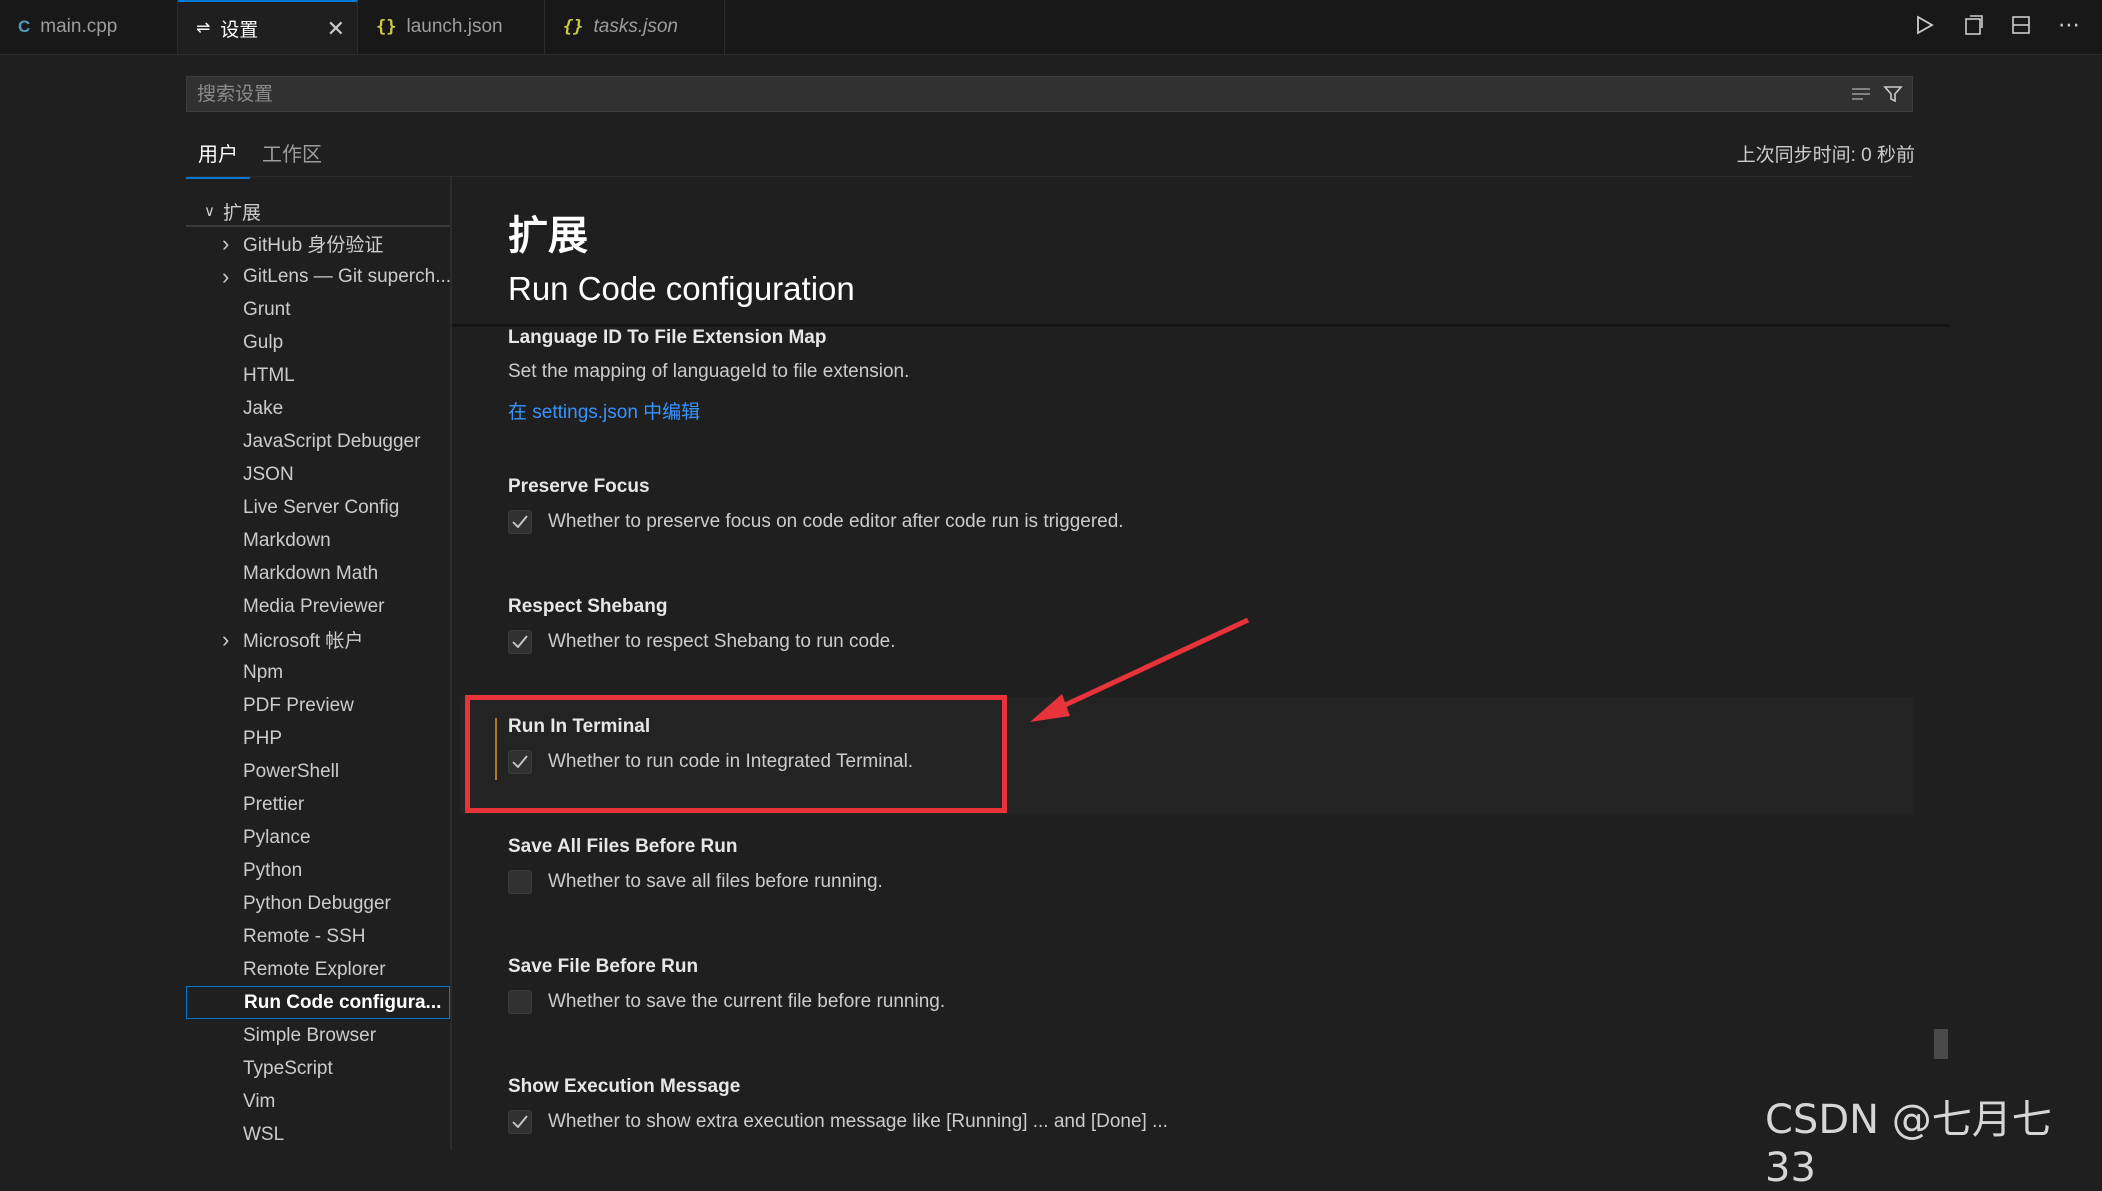 Image resolution: width=2102 pixels, height=1191 pixels. Describe the element at coordinates (1140, 669) in the screenshot. I see `red-arrow-annotation` at that location.